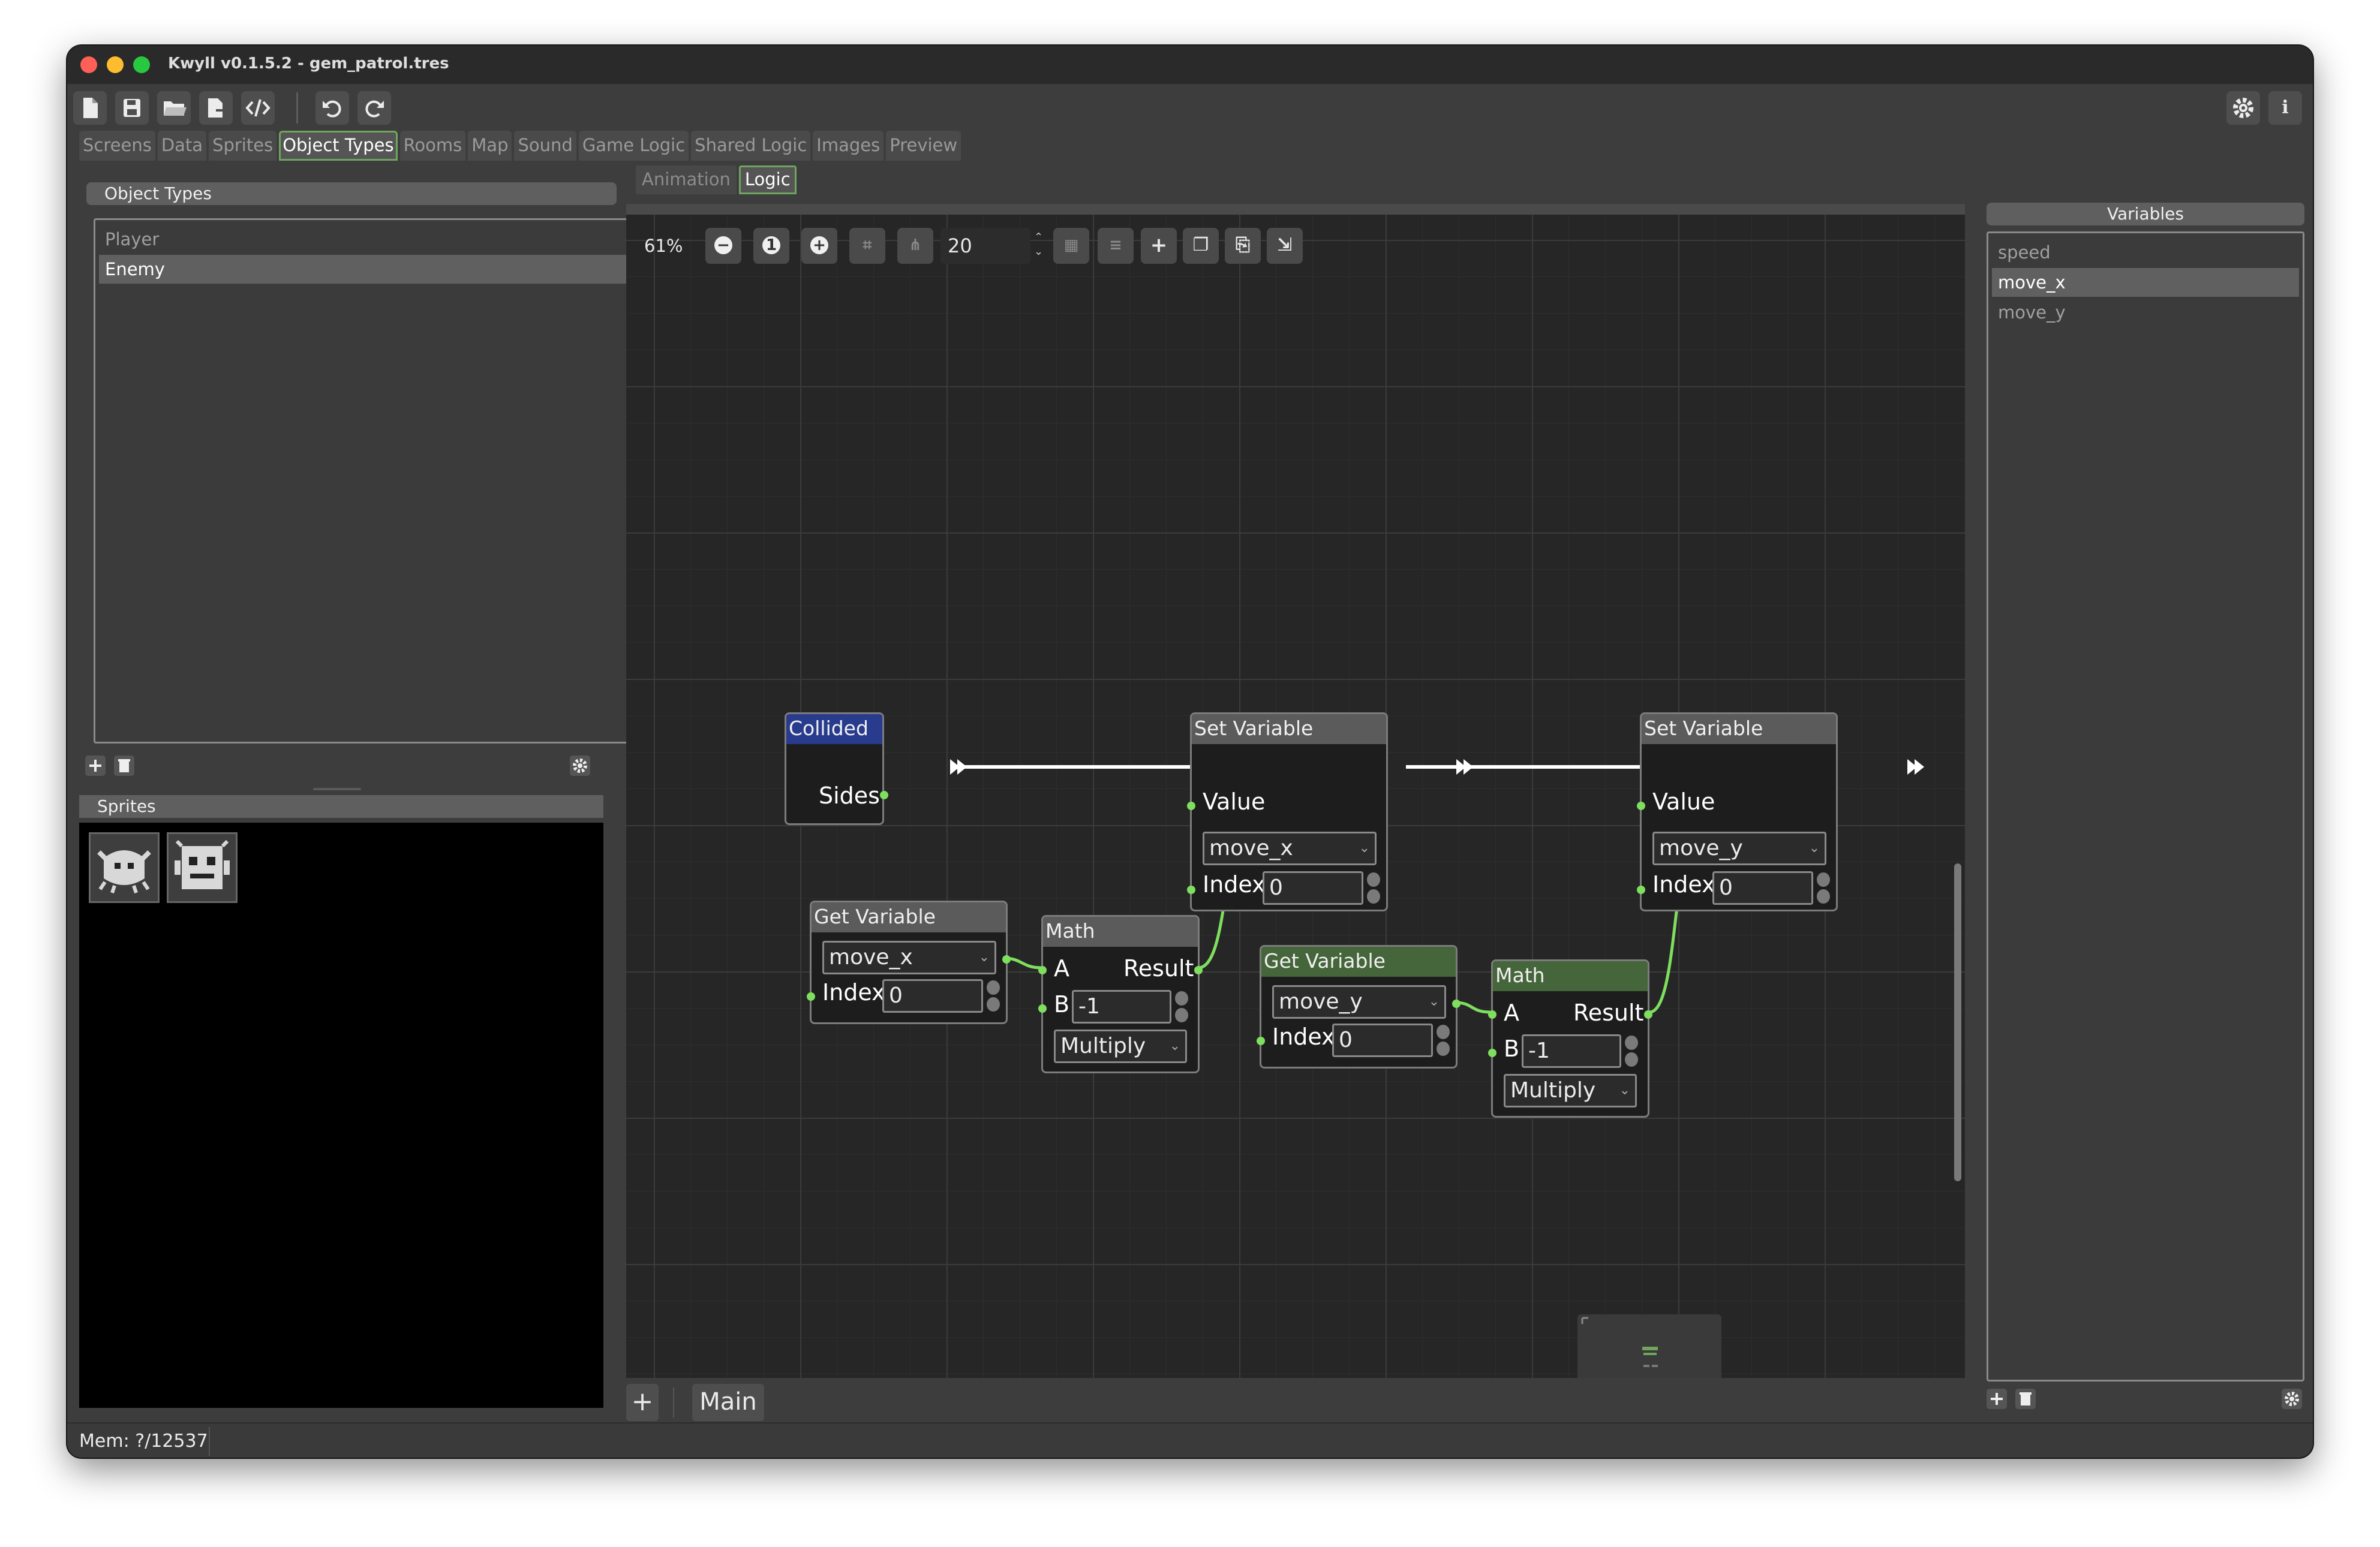 The height and width of the screenshot is (1547, 2380). What do you see at coordinates (545, 146) in the screenshot?
I see `tab-sound: Sound` at bounding box center [545, 146].